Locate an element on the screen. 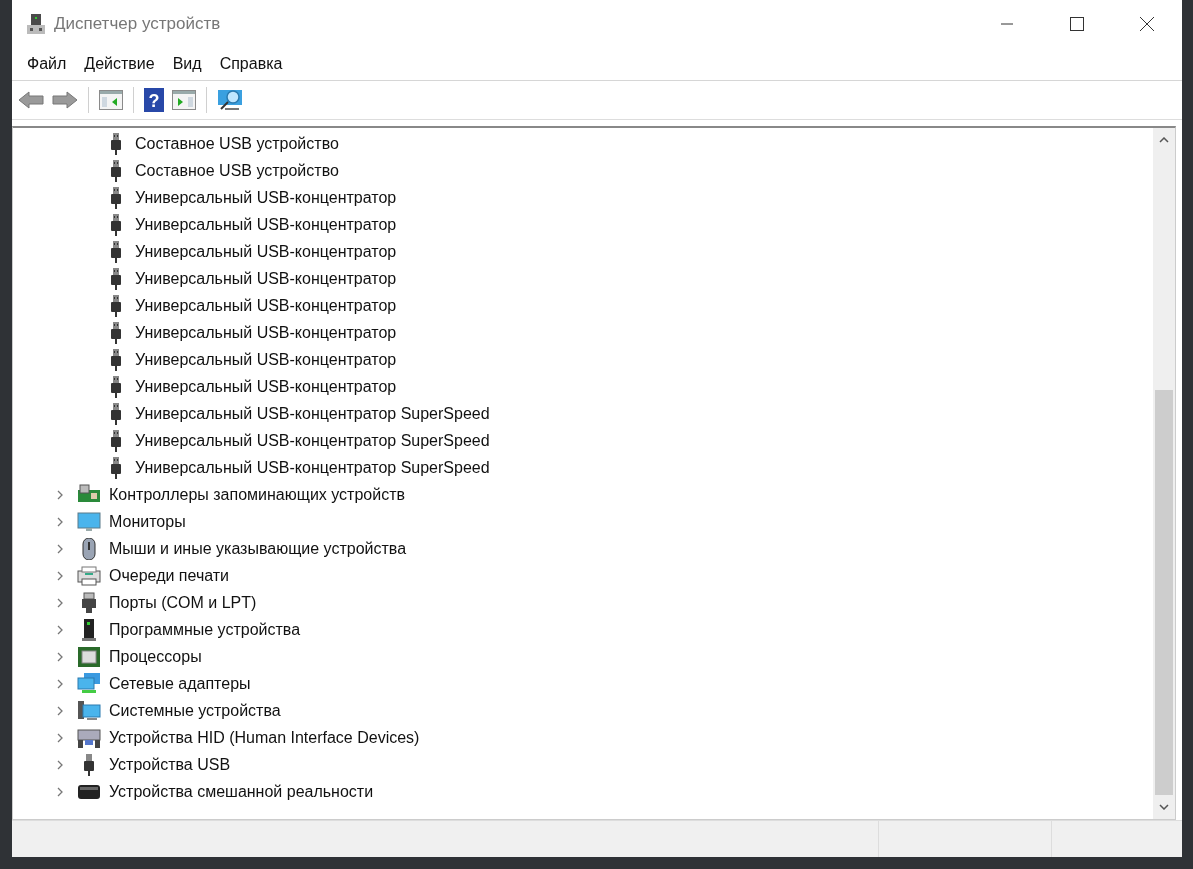  forward-arrow-icon is located at coordinates (65, 100).